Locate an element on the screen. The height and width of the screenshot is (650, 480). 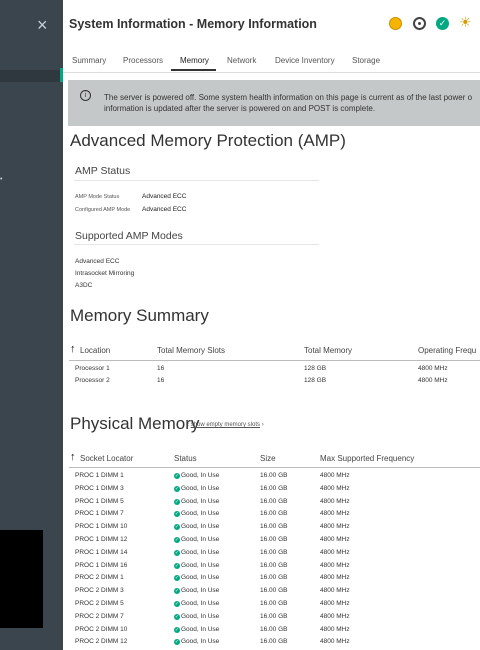
table-cell: Processor 1 is located at coordinates (92, 368).